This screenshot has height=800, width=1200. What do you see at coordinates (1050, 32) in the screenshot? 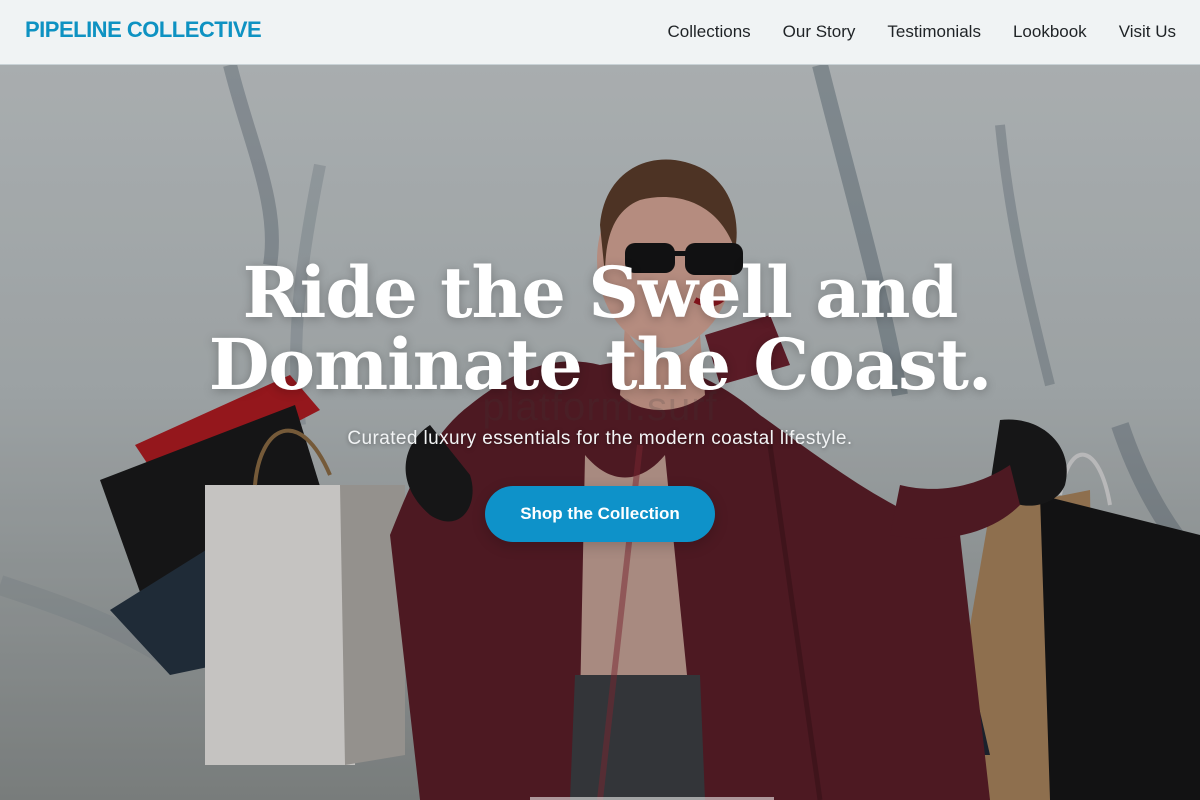
I see `nav-link-lookbook: Lookbook` at bounding box center [1050, 32].